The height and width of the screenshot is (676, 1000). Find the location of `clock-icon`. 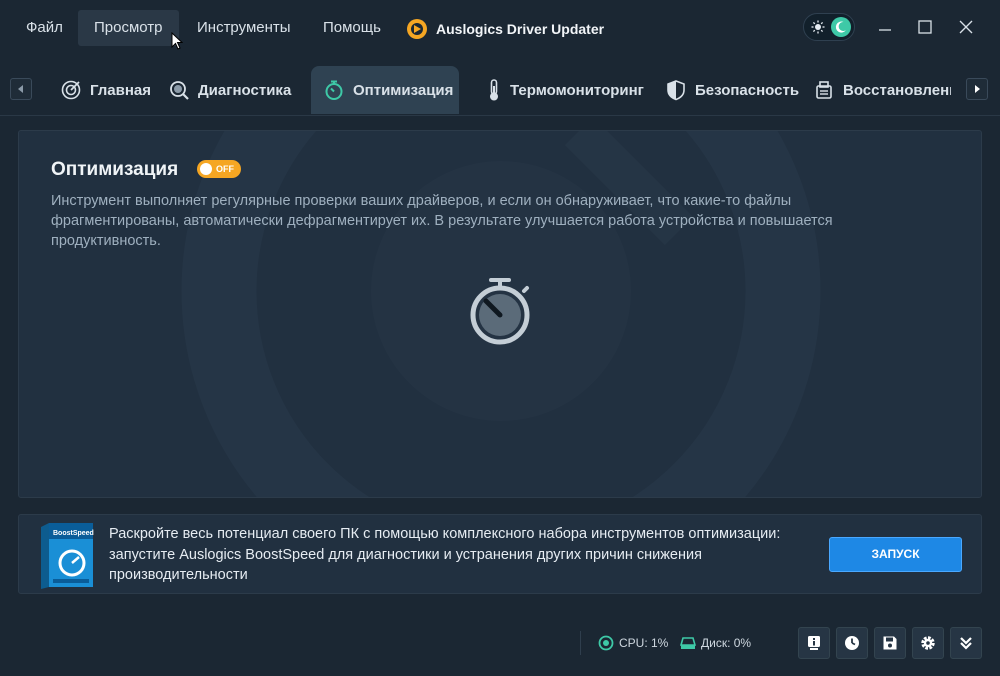

clock-icon is located at coordinates (852, 643).